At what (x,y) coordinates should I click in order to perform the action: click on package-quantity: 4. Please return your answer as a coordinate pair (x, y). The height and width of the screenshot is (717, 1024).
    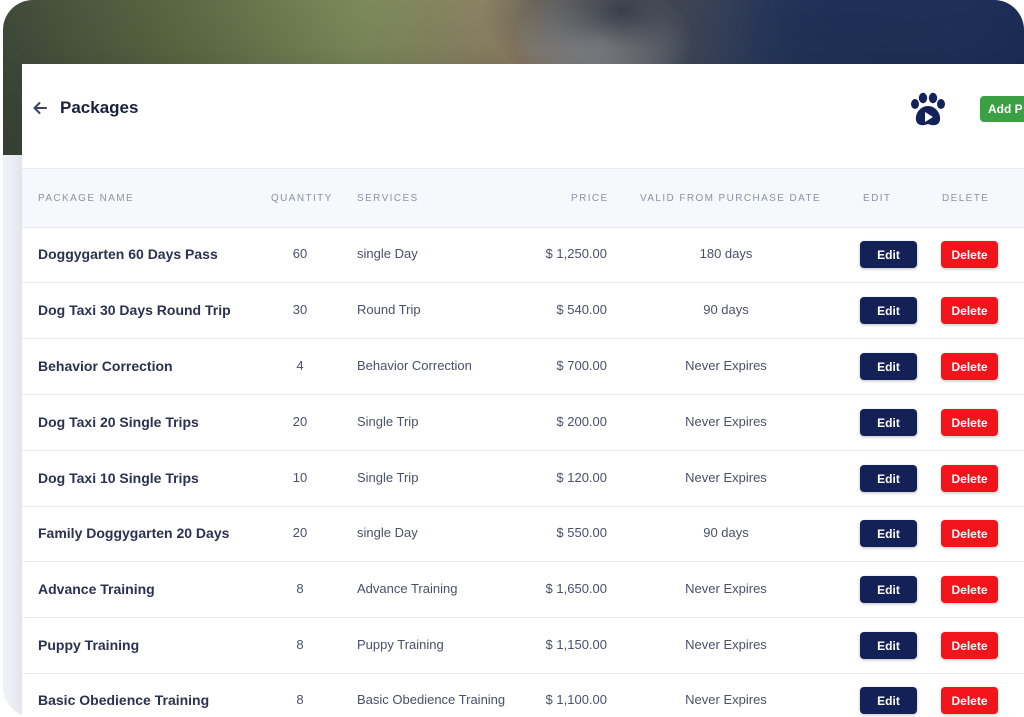
    Looking at the image, I should click on (300, 365).